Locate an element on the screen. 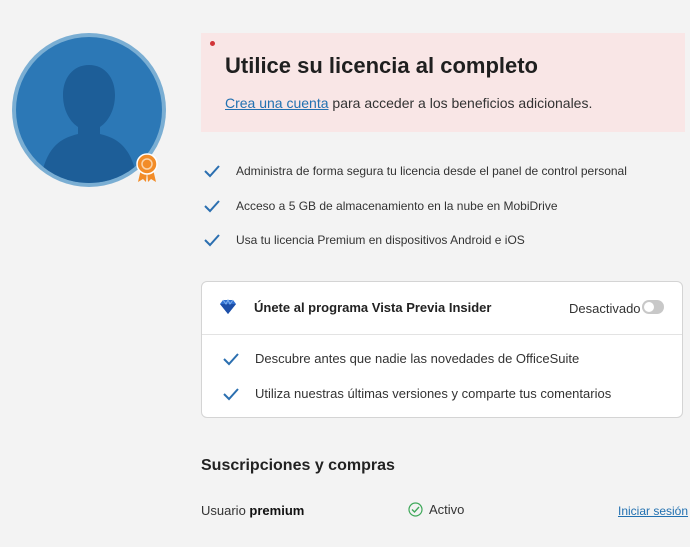  user-plan: Usuario premium is located at coordinates (252, 510).